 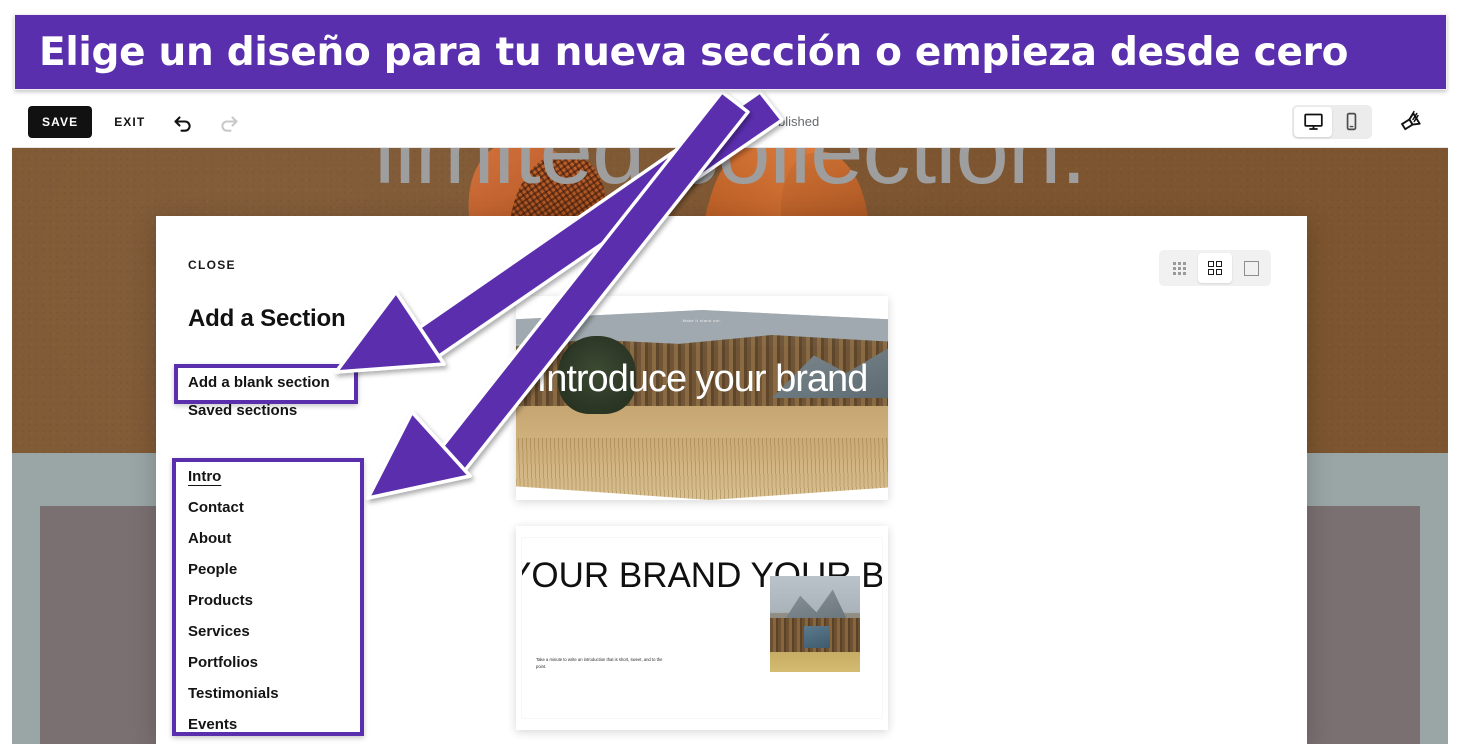 I want to click on redo-arrow-icon, so click(x=229, y=123).